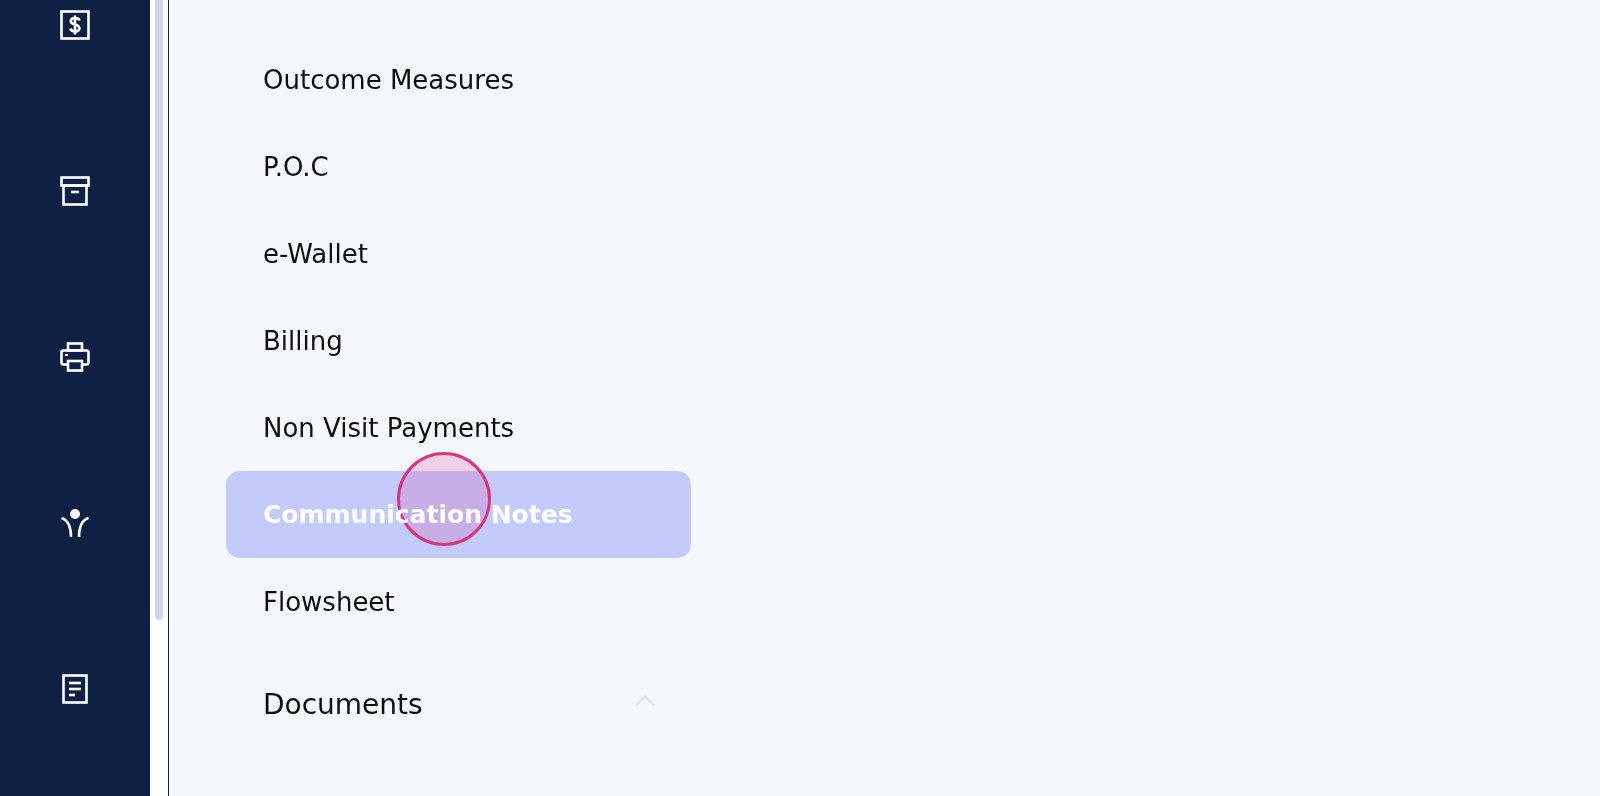 Image resolution: width=1600 pixels, height=796 pixels. What do you see at coordinates (75, 191) in the screenshot?
I see `archive-box-icon` at bounding box center [75, 191].